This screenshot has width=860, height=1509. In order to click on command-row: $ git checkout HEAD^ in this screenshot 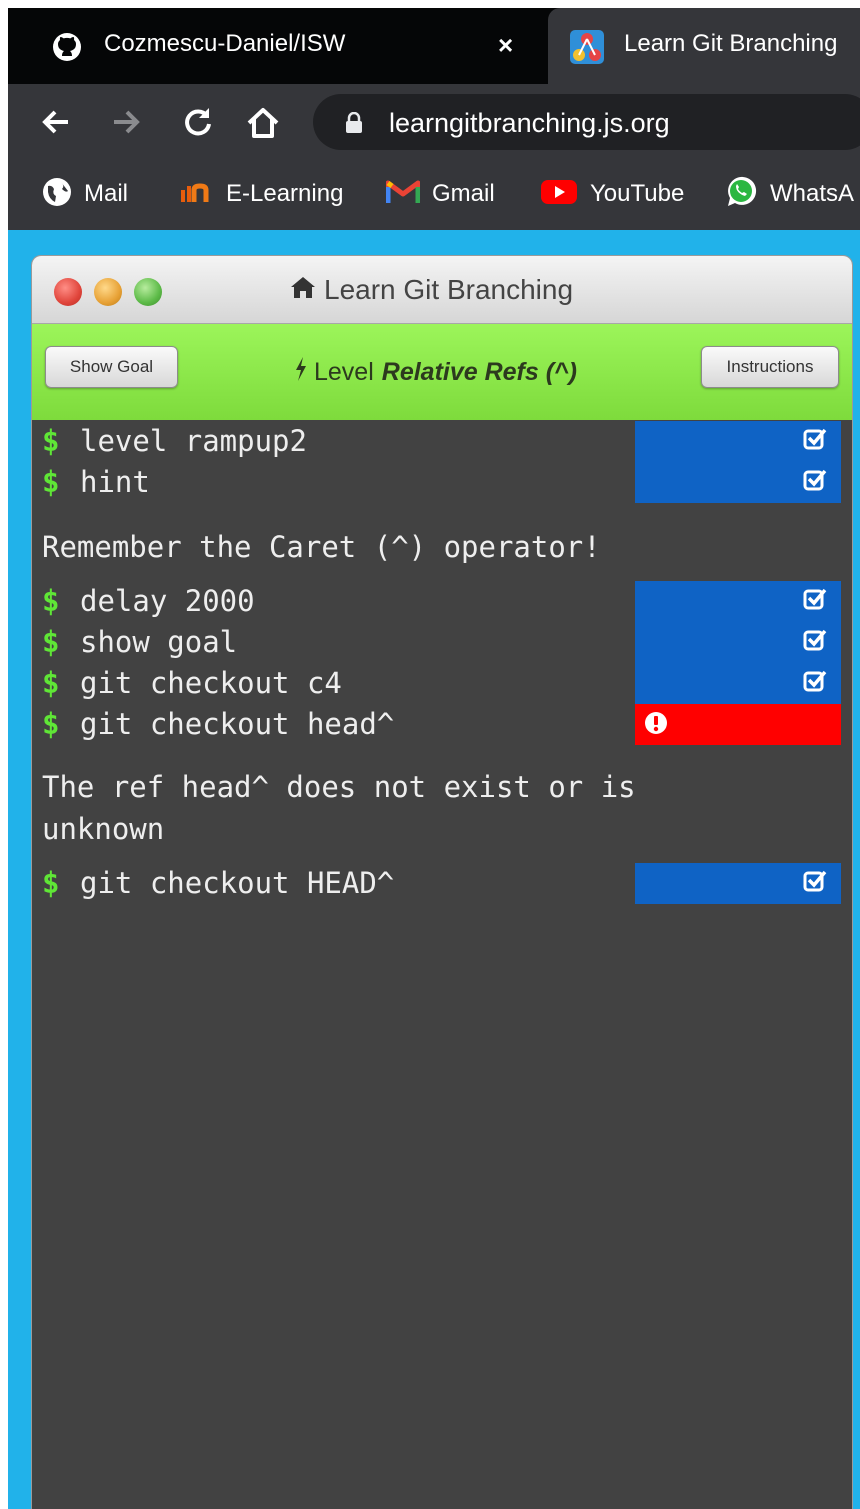, I will do `click(442, 883)`.